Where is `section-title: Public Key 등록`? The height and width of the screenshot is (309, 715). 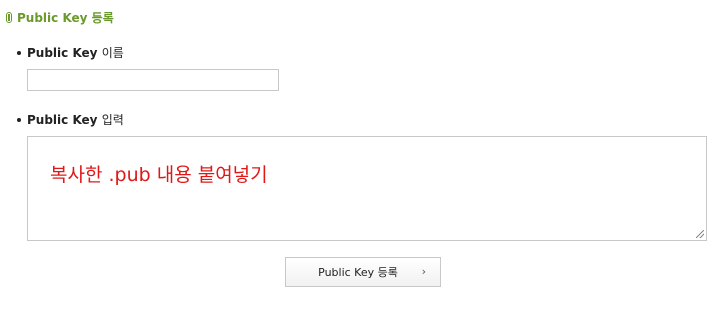
section-title: Public Key 등록 is located at coordinates (60, 17).